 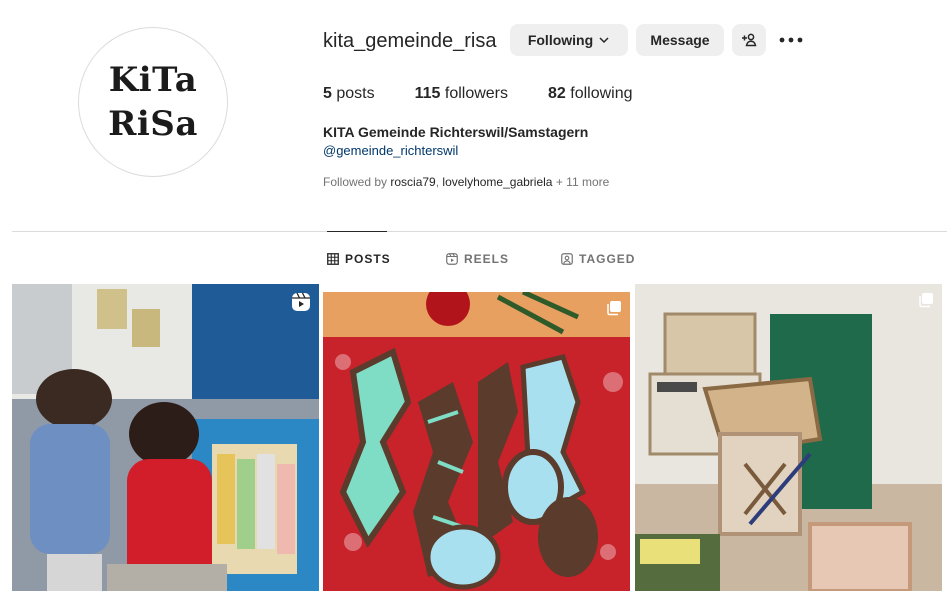 What do you see at coordinates (412, 182) in the screenshot?
I see `followed-by-user: roscia79` at bounding box center [412, 182].